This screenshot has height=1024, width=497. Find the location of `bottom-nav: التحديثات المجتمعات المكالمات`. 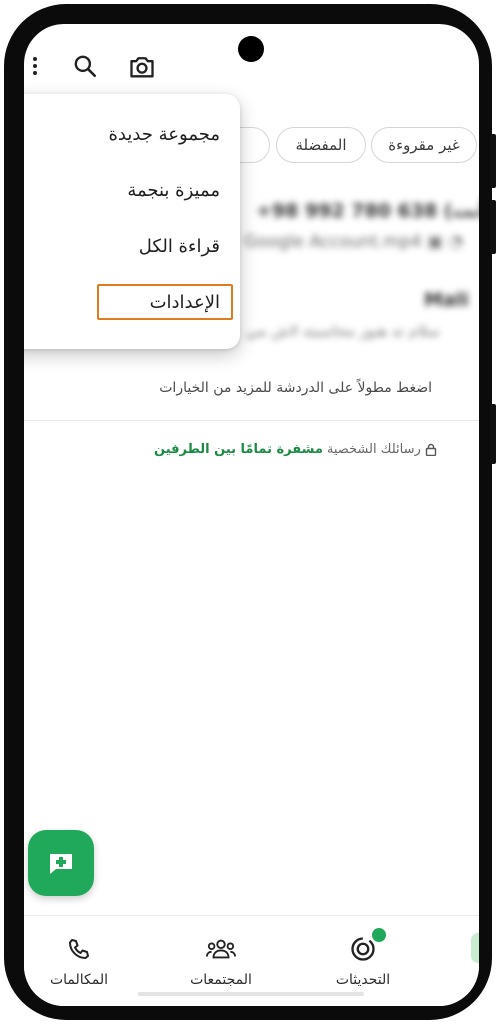

bottom-nav: التحديثات المجتمعات المكالمات is located at coordinates (251, 960).